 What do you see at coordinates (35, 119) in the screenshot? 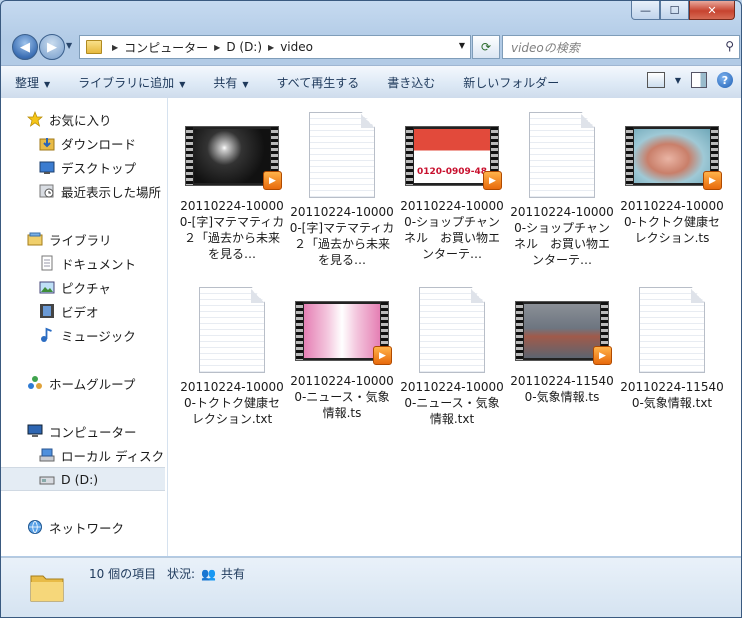
I see `star-icon` at bounding box center [35, 119].